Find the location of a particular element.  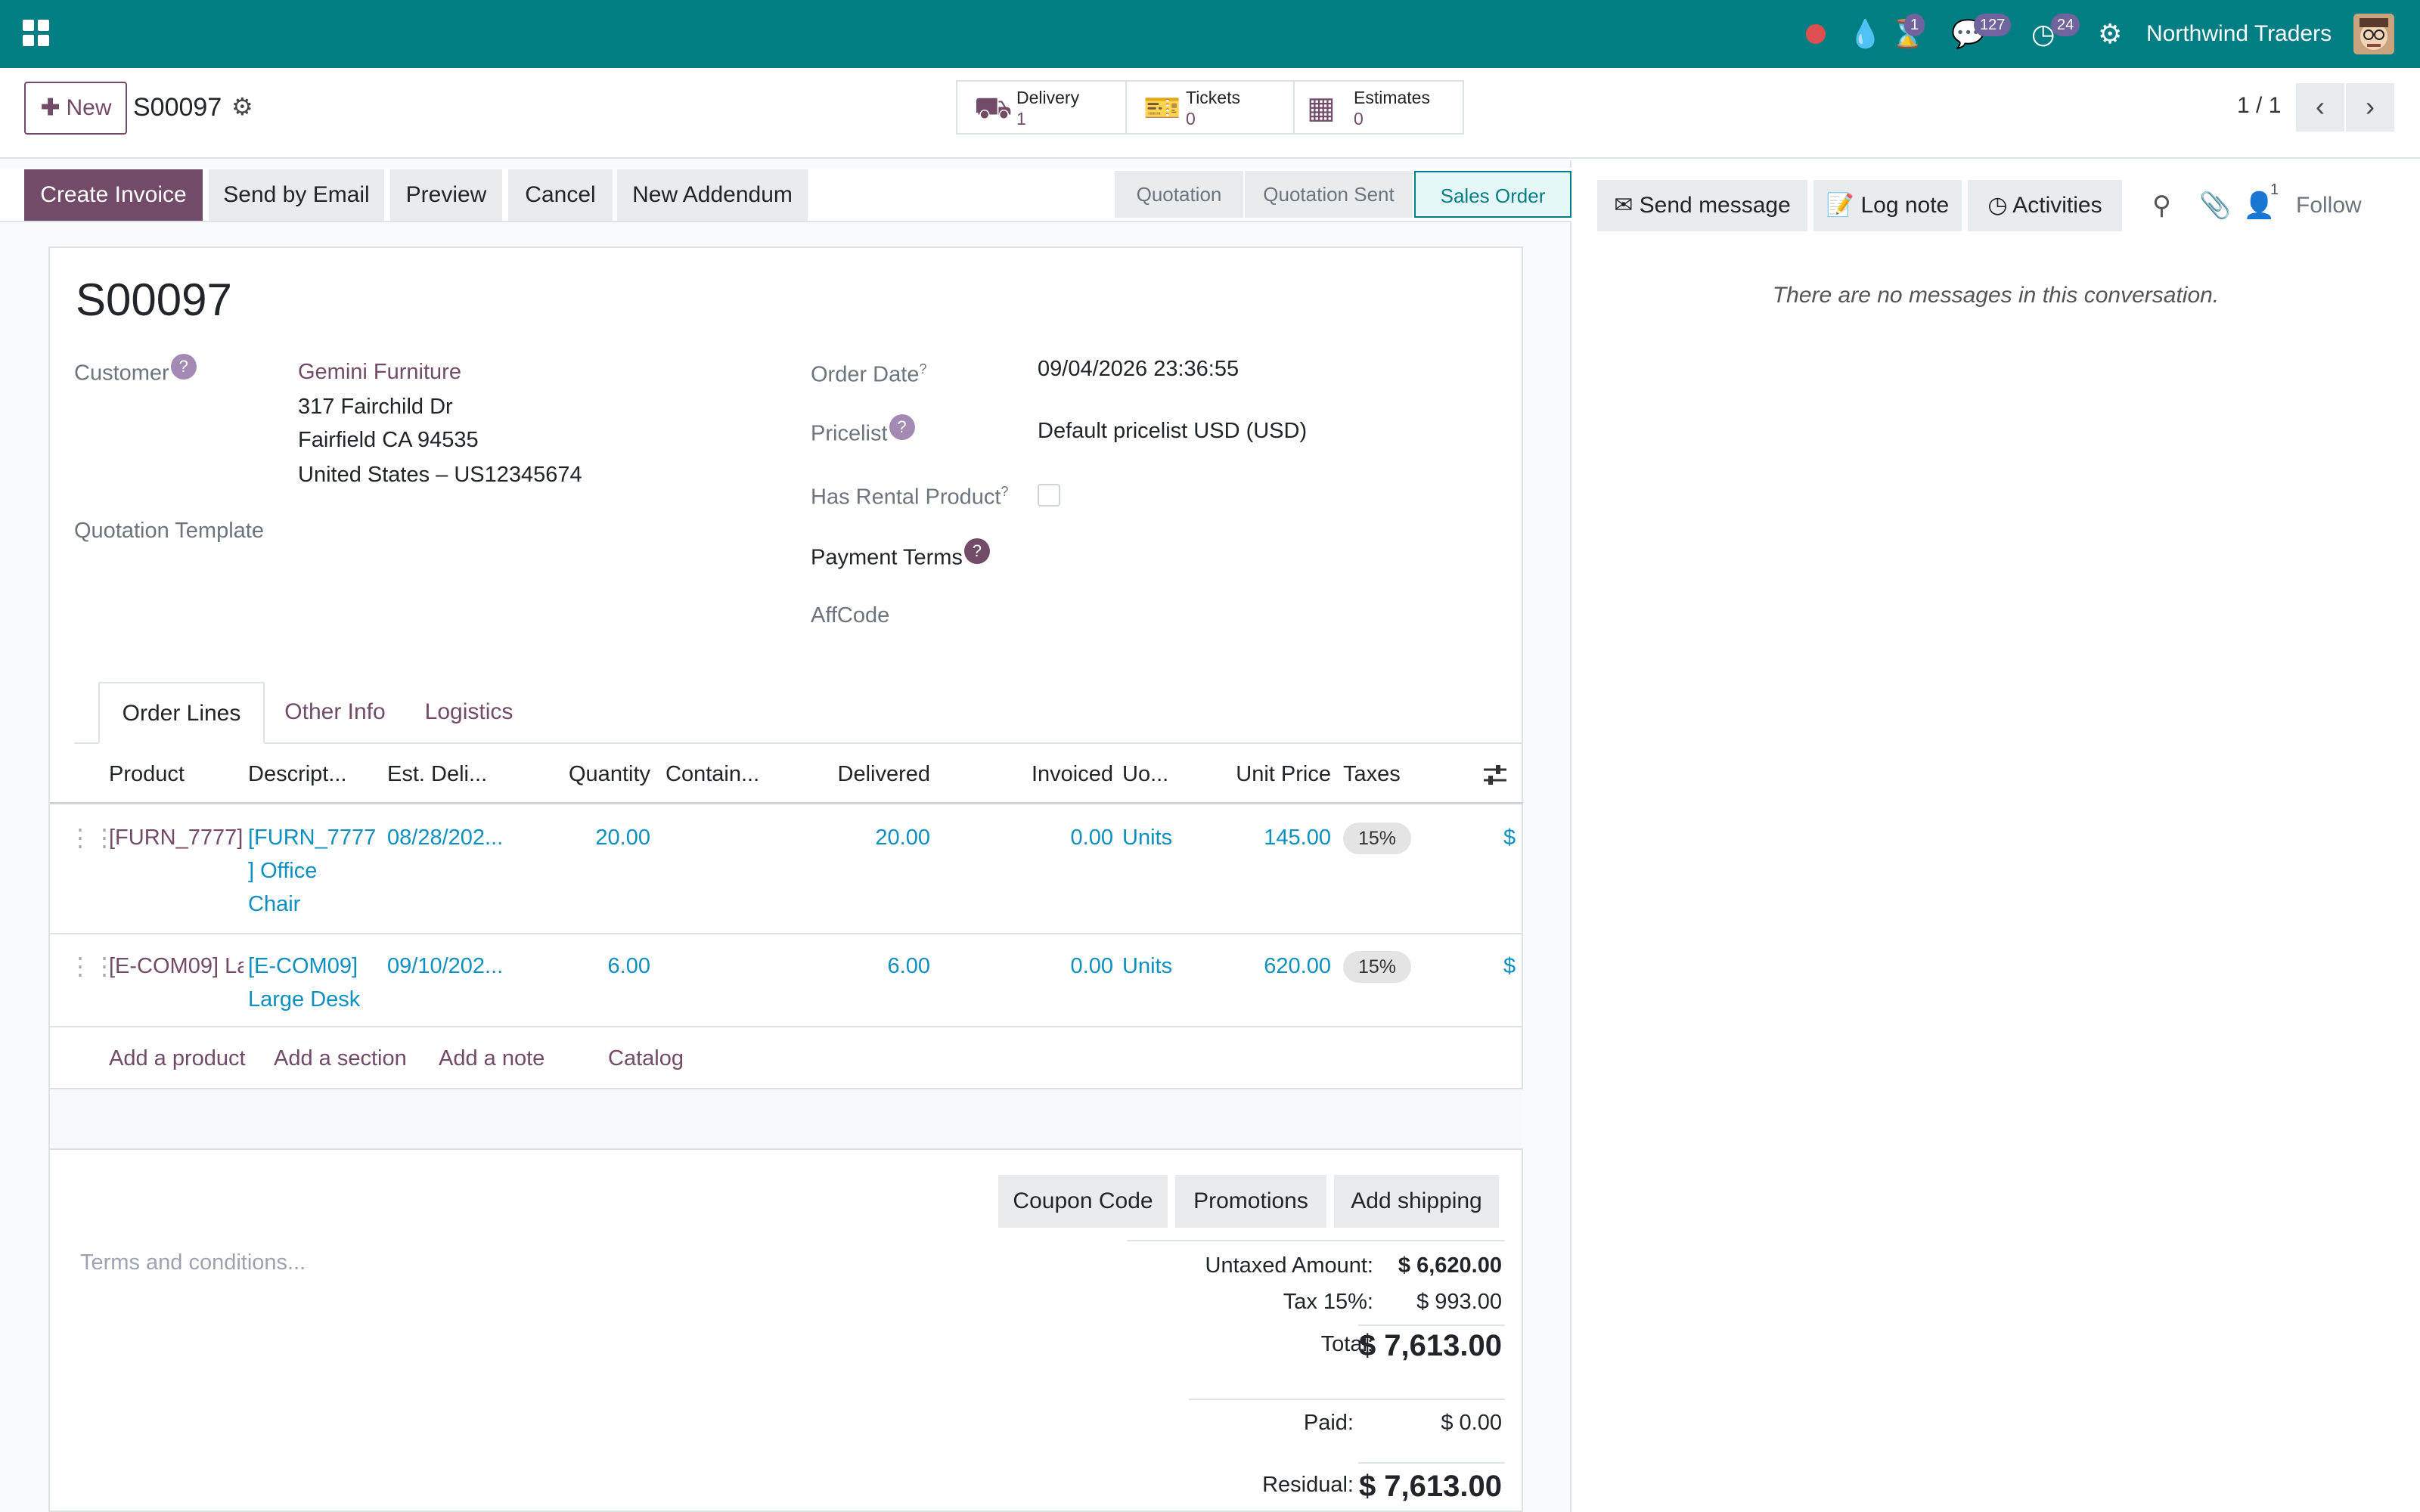

send-message-button: ✉ Send message is located at coordinates (1702, 205).